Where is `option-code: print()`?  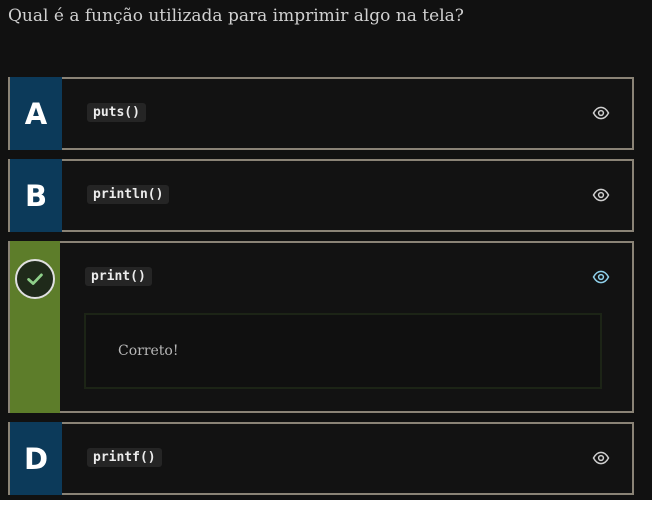 option-code: print() is located at coordinates (118, 276).